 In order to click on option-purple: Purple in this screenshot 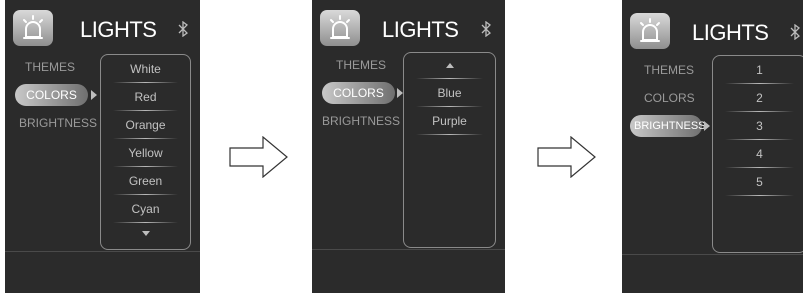, I will do `click(449, 123)`.